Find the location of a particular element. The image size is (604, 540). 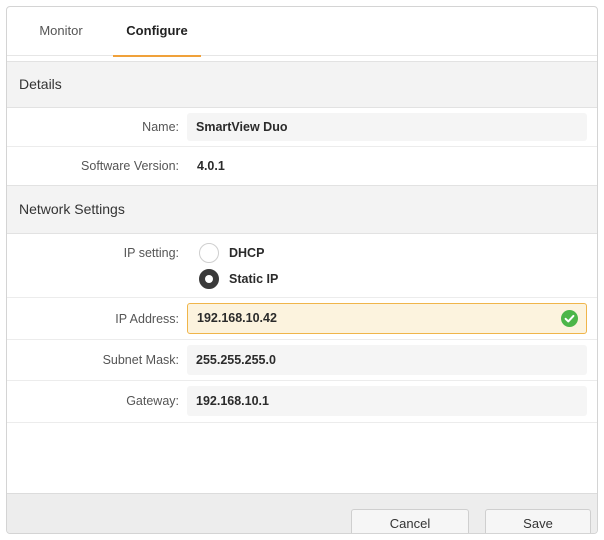

ip-address-input: 192.168.10.42 is located at coordinates (387, 318).